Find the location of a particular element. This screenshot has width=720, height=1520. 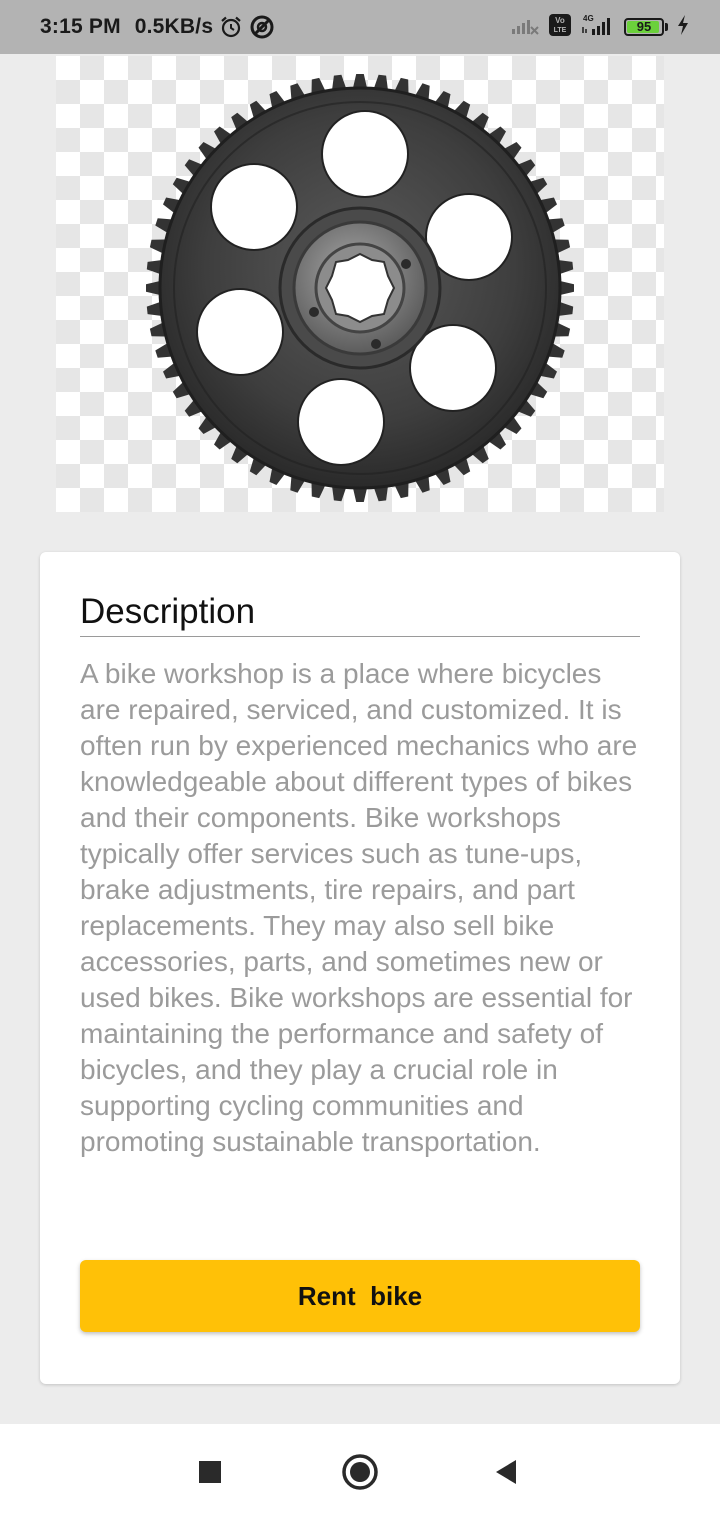

description-title: Description is located at coordinates (360, 614).